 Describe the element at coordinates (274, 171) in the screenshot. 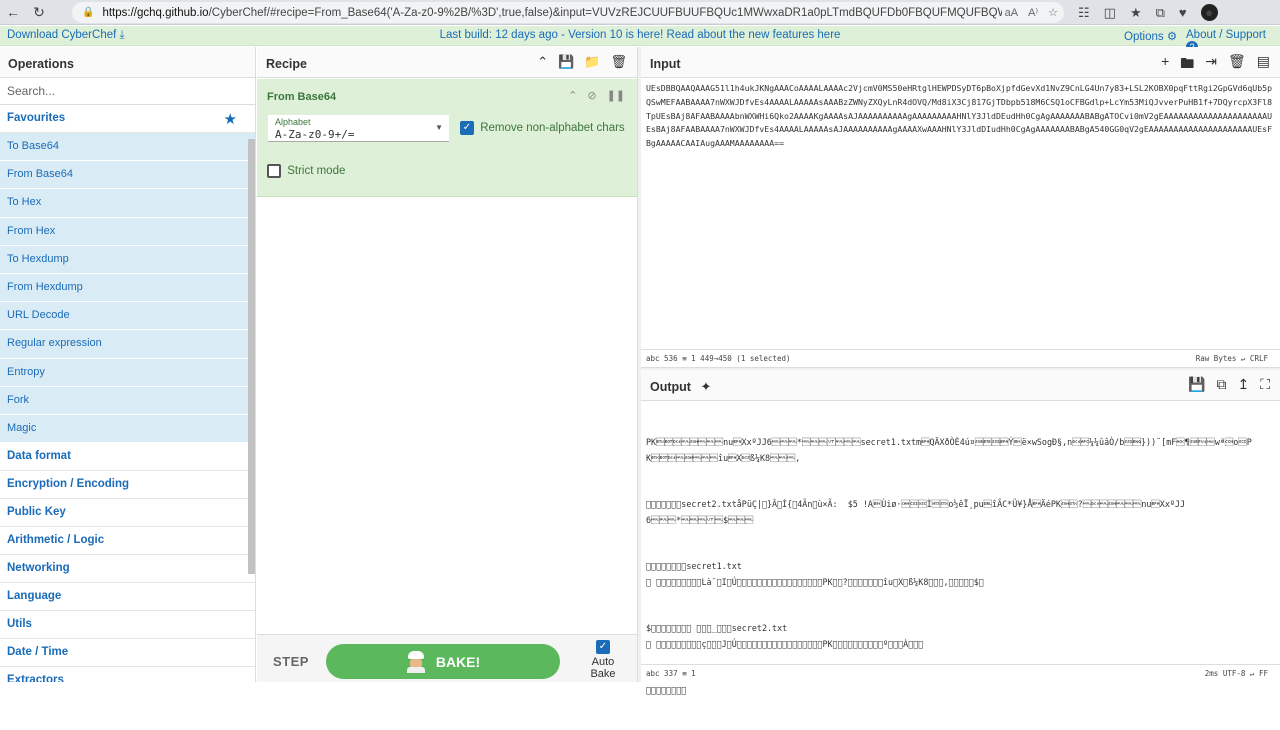

I see `checkbox-unchecked-icon` at that location.